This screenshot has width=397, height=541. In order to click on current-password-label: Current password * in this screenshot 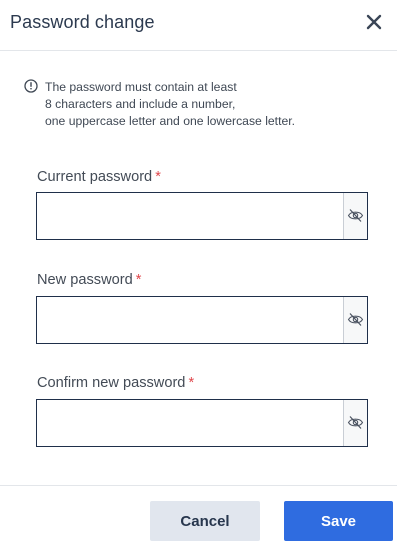, I will do `click(99, 177)`.